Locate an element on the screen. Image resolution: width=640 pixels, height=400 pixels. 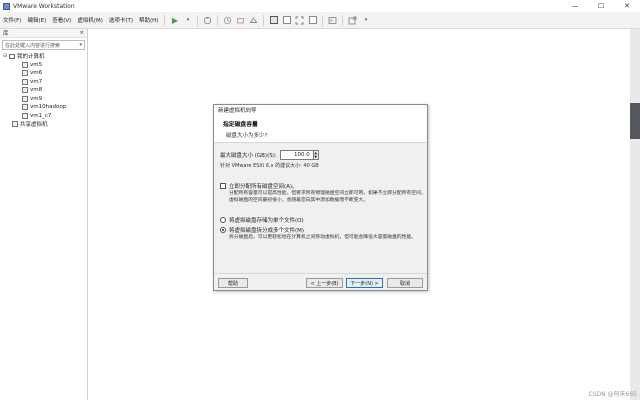
tree-item-vm: vm6 is located at coordinates (43, 73).